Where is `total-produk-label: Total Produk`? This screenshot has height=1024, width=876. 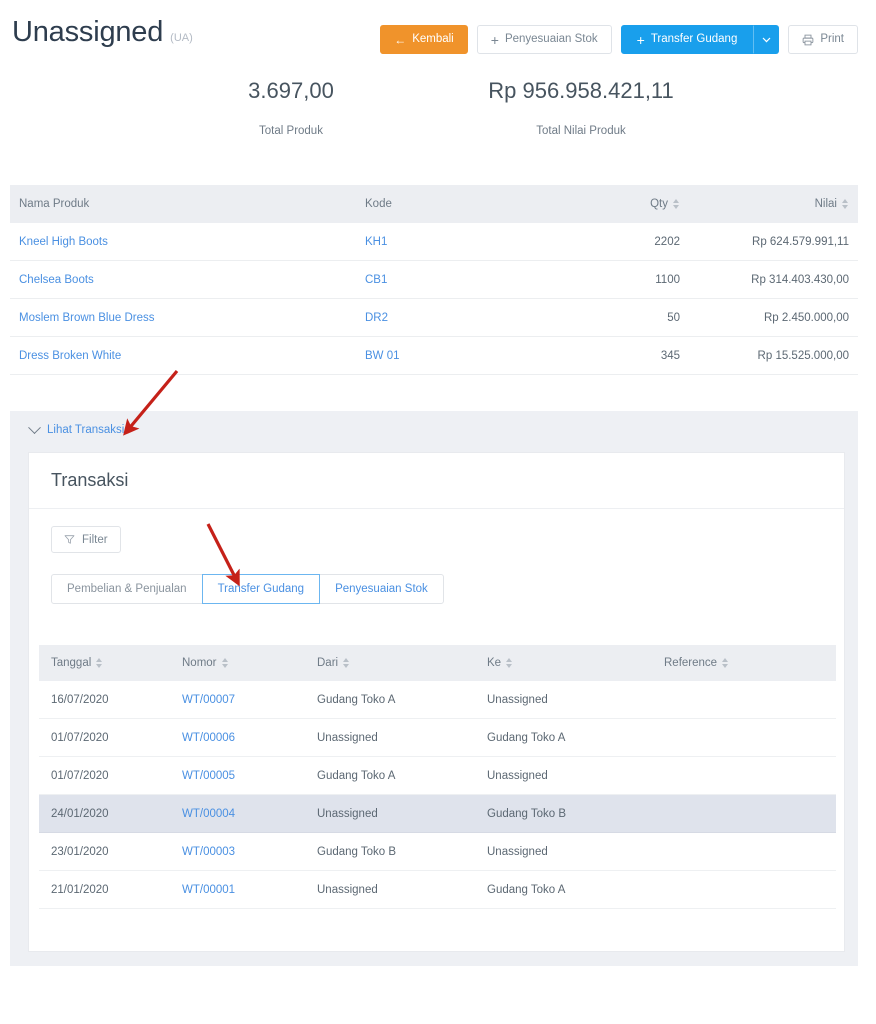 total-produk-label: Total Produk is located at coordinates (291, 131).